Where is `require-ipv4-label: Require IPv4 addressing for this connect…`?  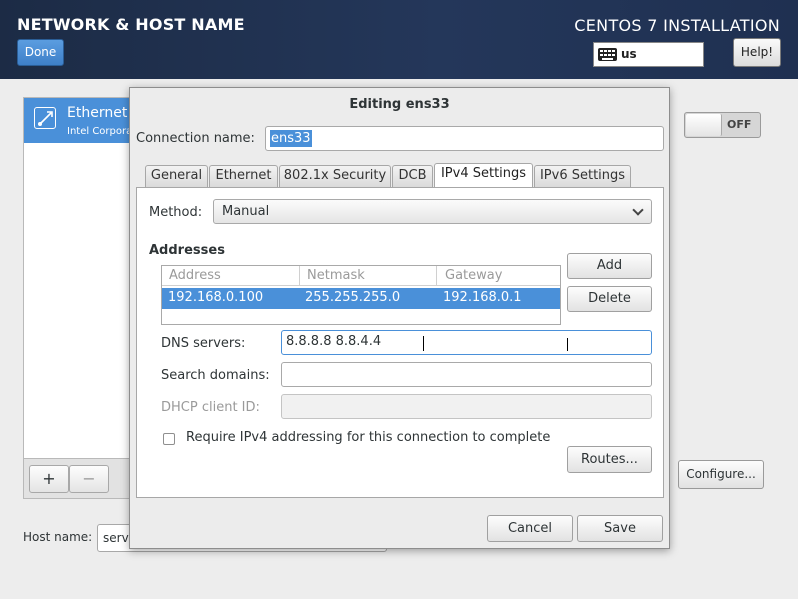 require-ipv4-label: Require IPv4 addressing for this connect… is located at coordinates (368, 437).